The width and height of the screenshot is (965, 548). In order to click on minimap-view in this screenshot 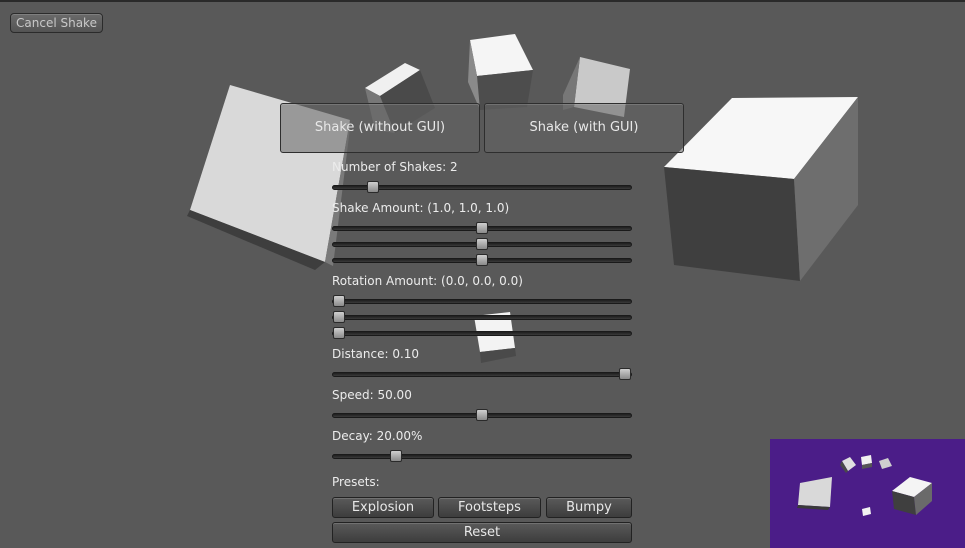, I will do `click(867, 493)`.